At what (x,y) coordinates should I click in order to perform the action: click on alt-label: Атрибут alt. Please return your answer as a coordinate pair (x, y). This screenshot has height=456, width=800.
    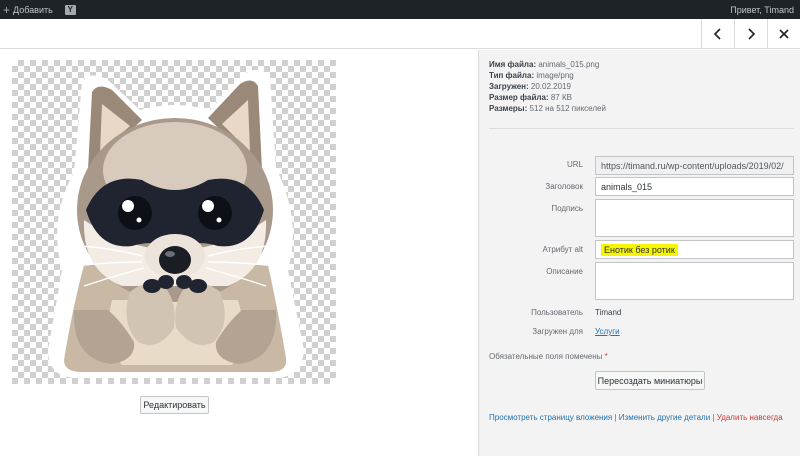
    Looking at the image, I should click on (562, 249).